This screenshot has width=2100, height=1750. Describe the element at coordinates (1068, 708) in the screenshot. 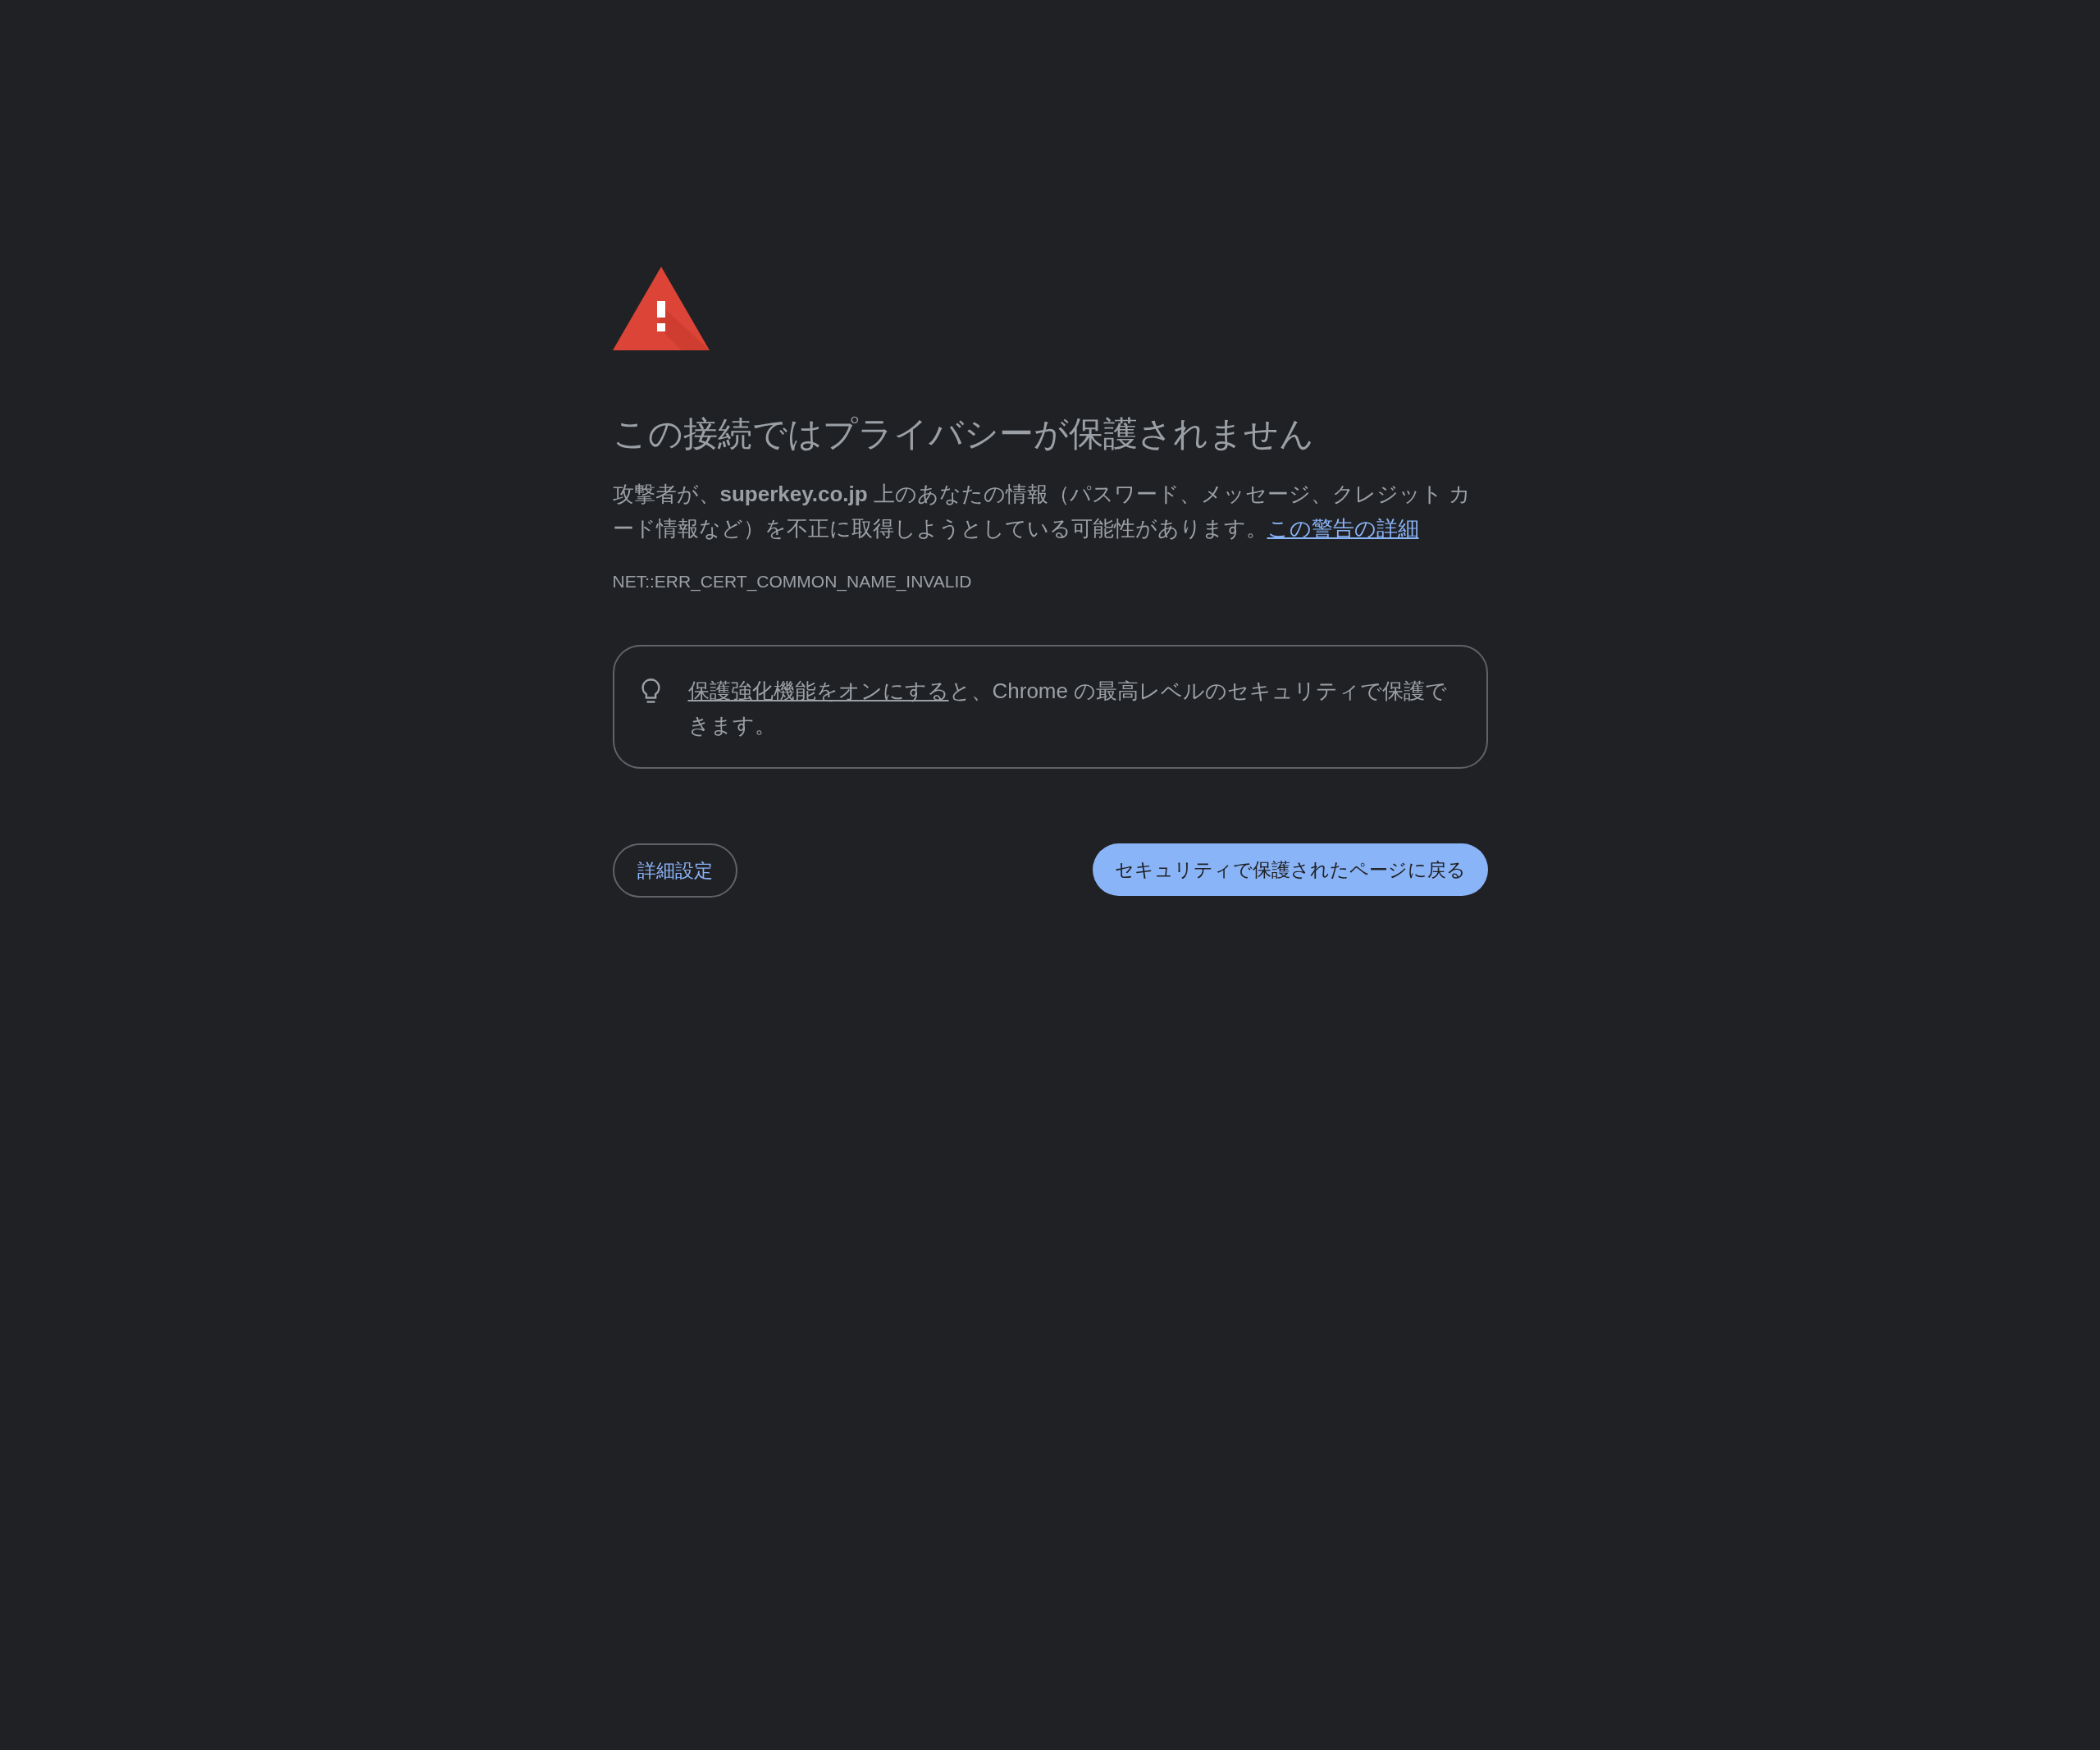

I see `tip-text: 保護強化機能をオンにする と、Chrome の最高レベルのセキュリティで保護できます。` at that location.